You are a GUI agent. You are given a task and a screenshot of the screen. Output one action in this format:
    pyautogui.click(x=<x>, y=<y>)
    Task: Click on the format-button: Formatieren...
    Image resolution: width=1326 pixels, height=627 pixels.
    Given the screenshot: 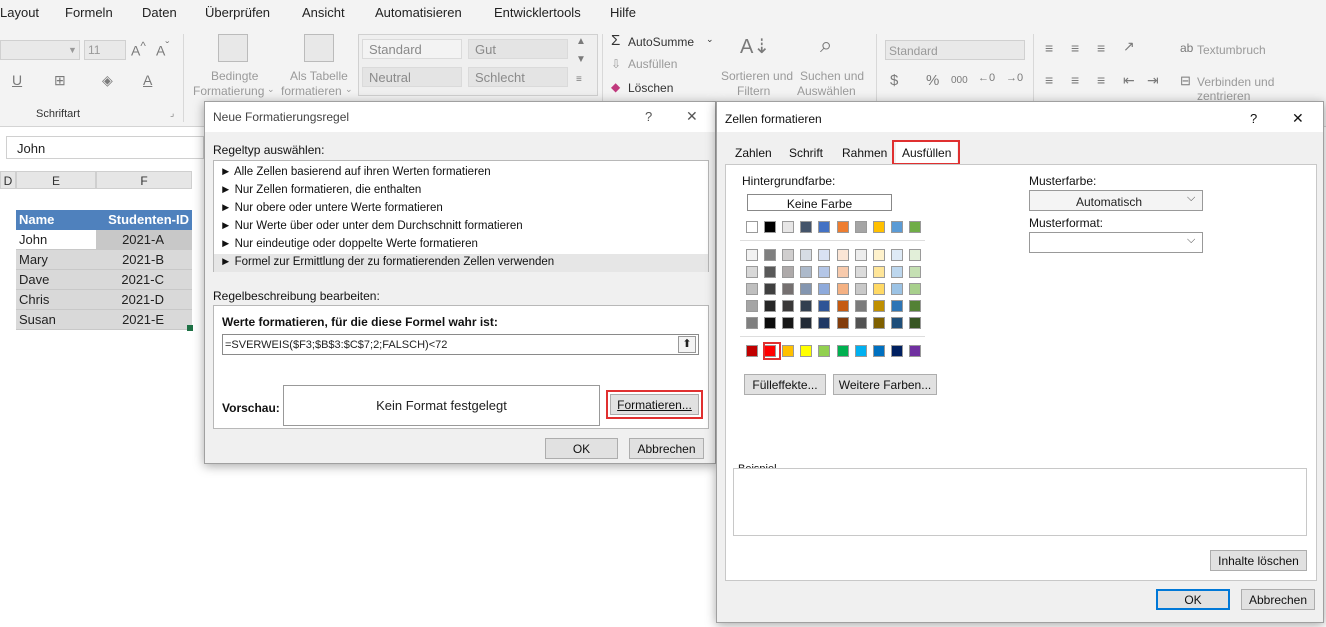 What is the action you would take?
    pyautogui.click(x=654, y=404)
    